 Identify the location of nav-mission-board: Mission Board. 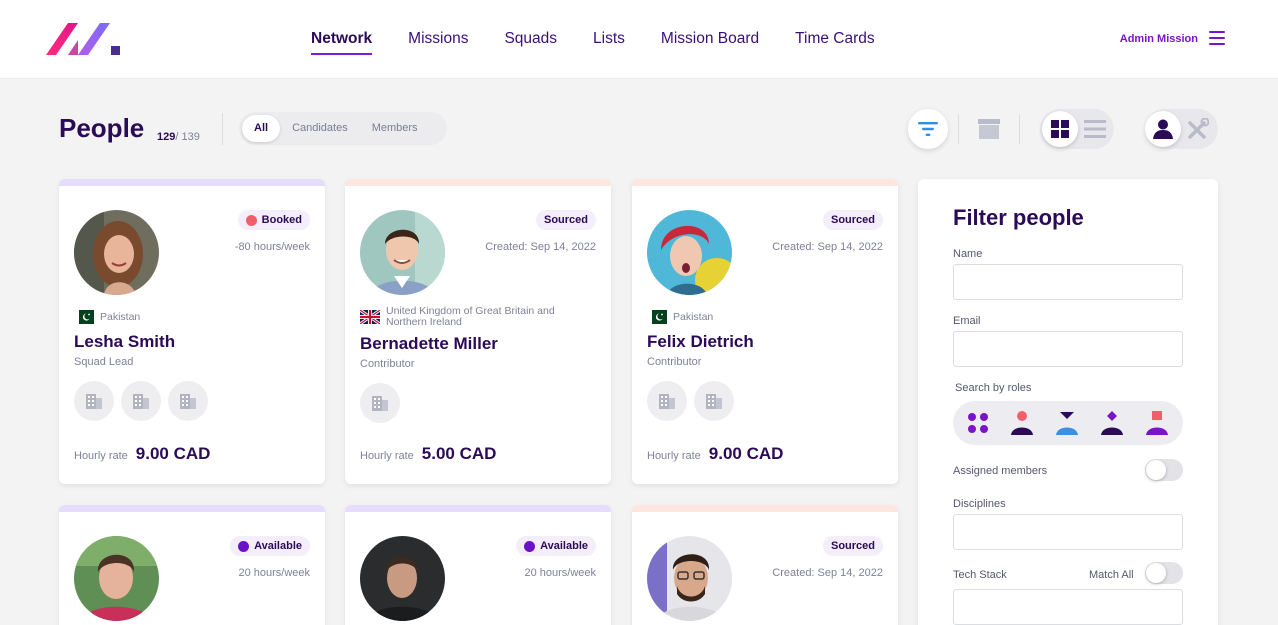
(710, 40).